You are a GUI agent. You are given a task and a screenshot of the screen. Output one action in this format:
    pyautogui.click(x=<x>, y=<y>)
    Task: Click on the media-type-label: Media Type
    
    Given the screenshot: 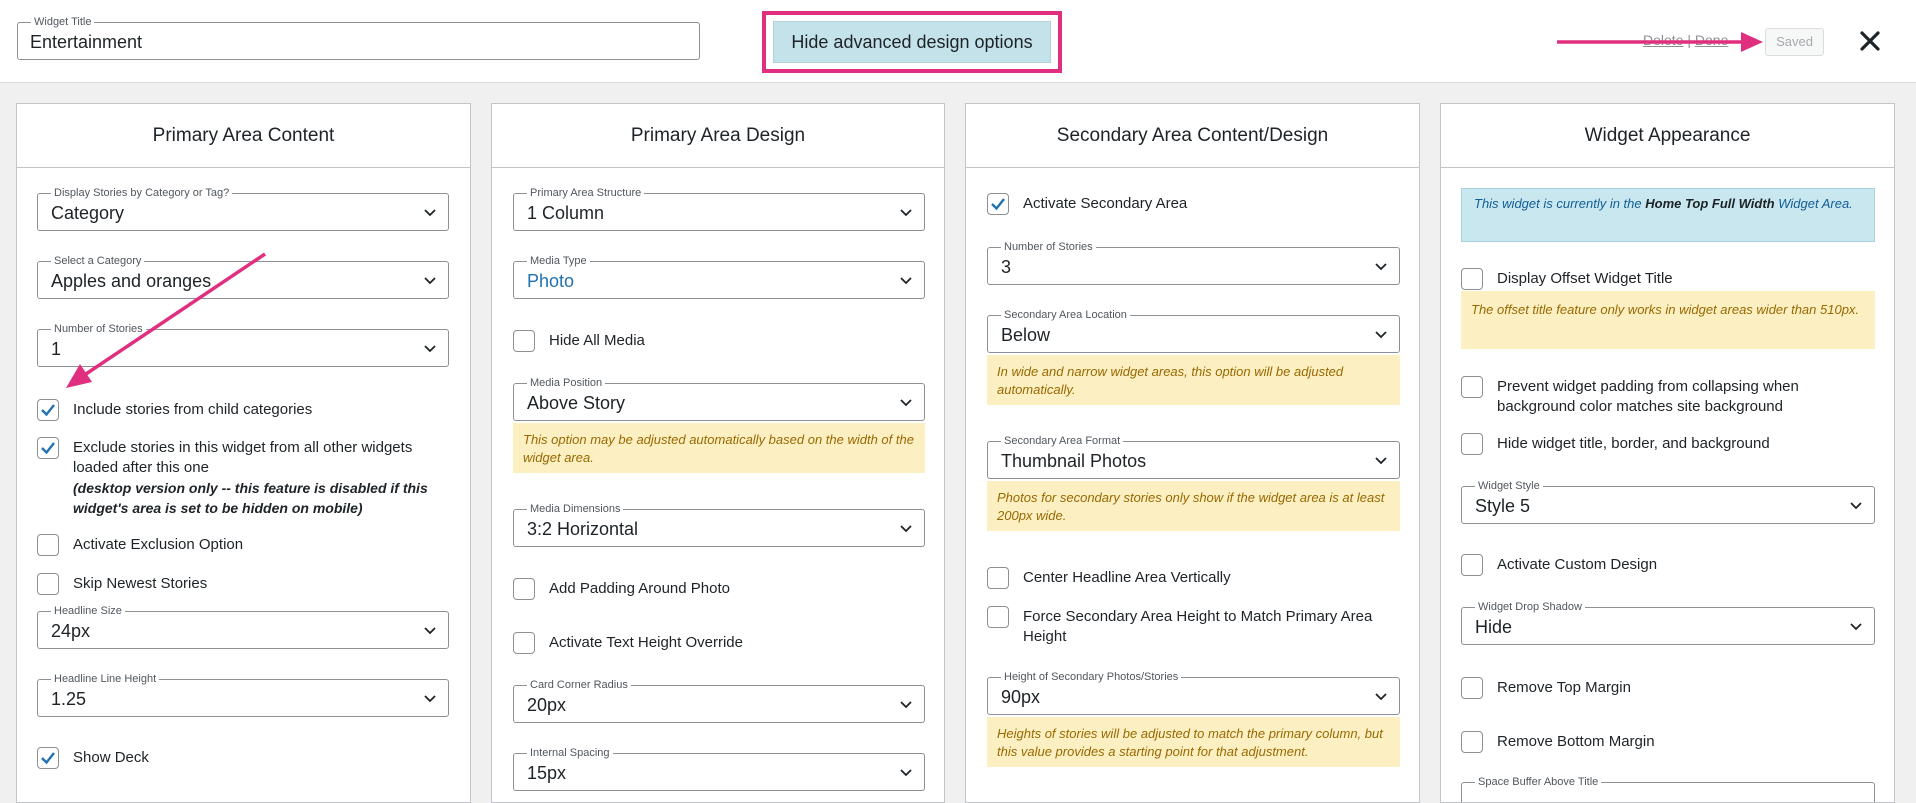 What is the action you would take?
    pyautogui.click(x=558, y=261)
    